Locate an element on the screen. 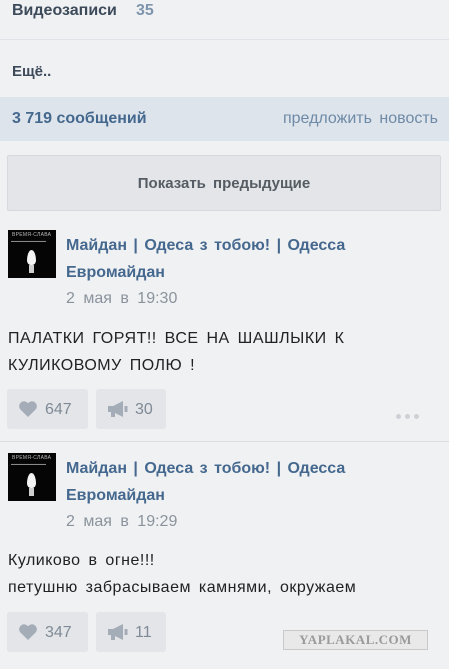  suggest-news-link: предложить новость is located at coordinates (360, 119).